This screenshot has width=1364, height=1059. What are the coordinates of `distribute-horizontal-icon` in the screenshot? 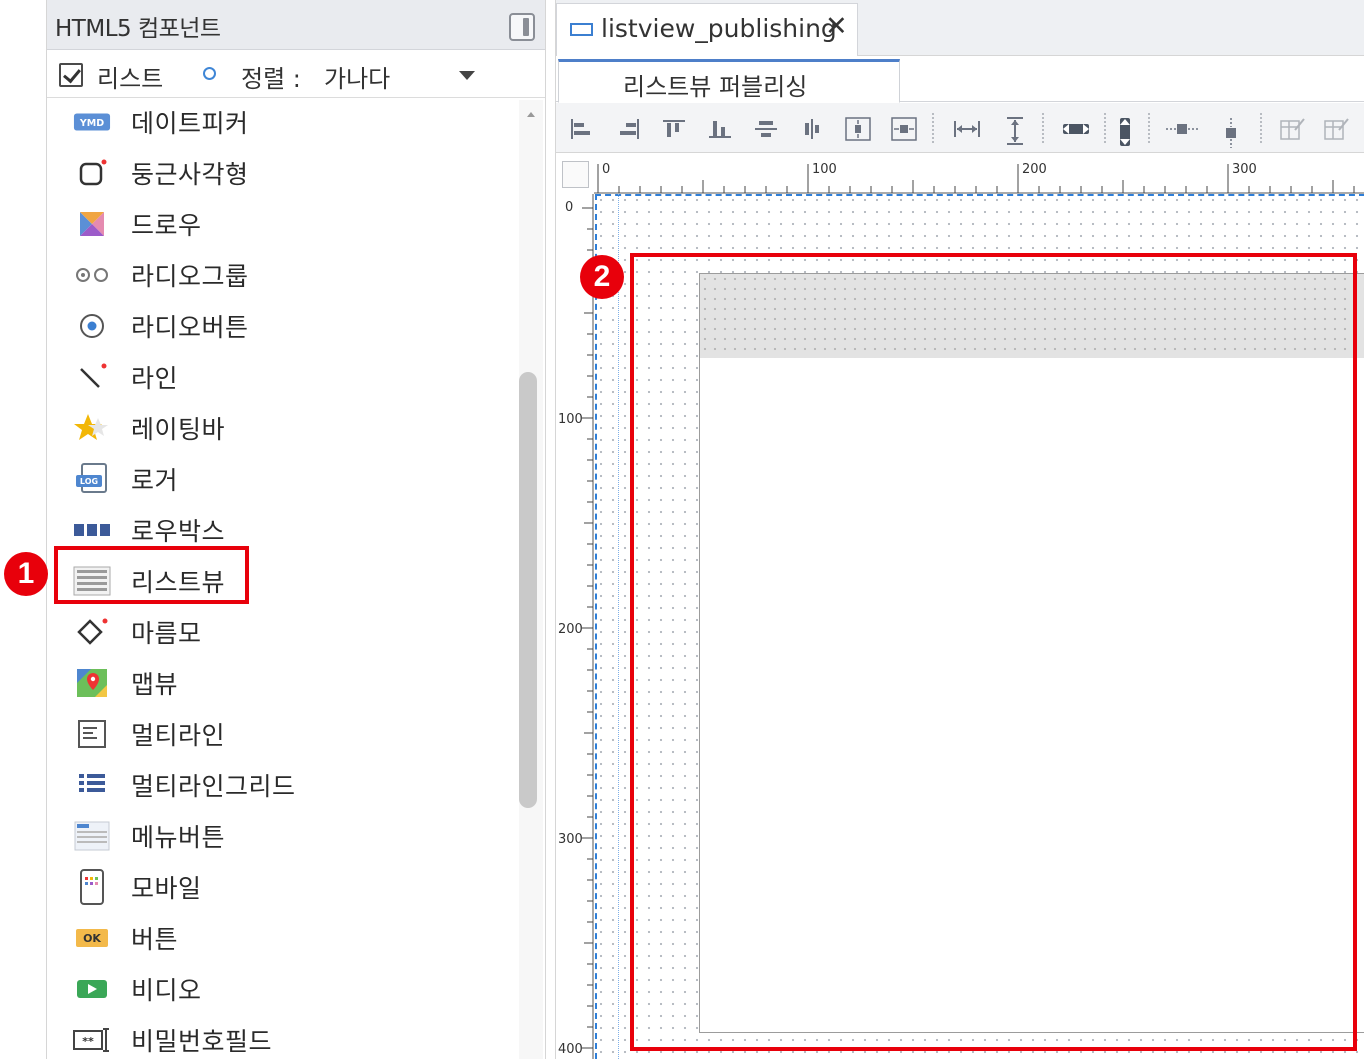 It's located at (1181, 129).